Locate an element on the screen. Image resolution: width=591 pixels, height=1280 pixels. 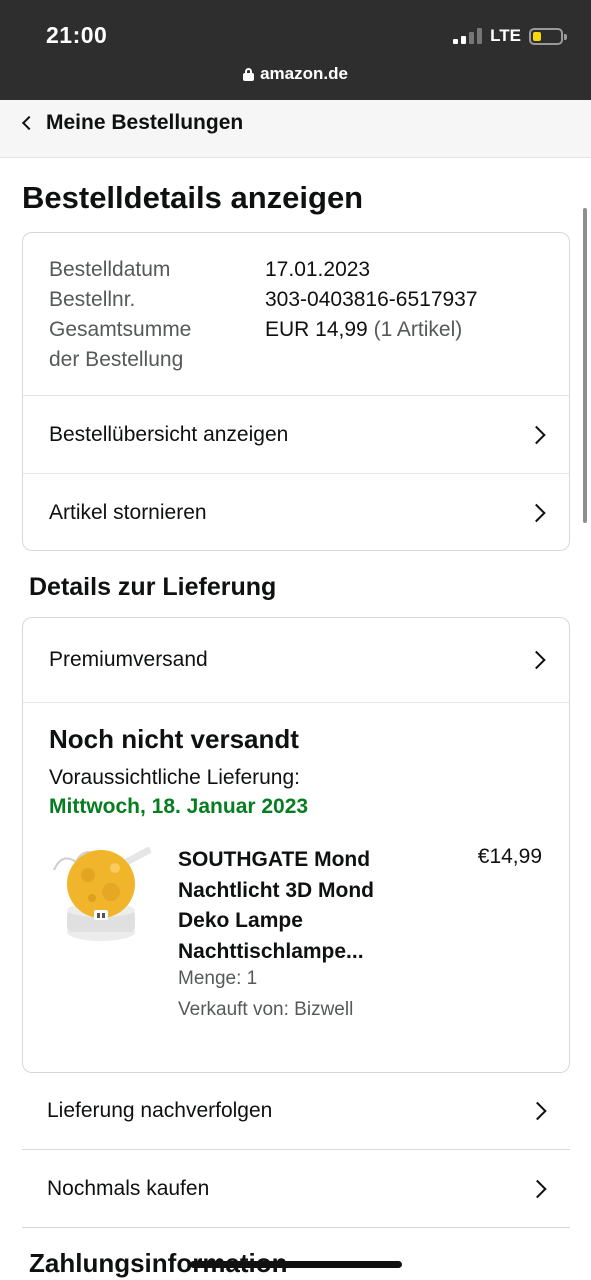
status-indicators: LTE is located at coordinates (510, 36).